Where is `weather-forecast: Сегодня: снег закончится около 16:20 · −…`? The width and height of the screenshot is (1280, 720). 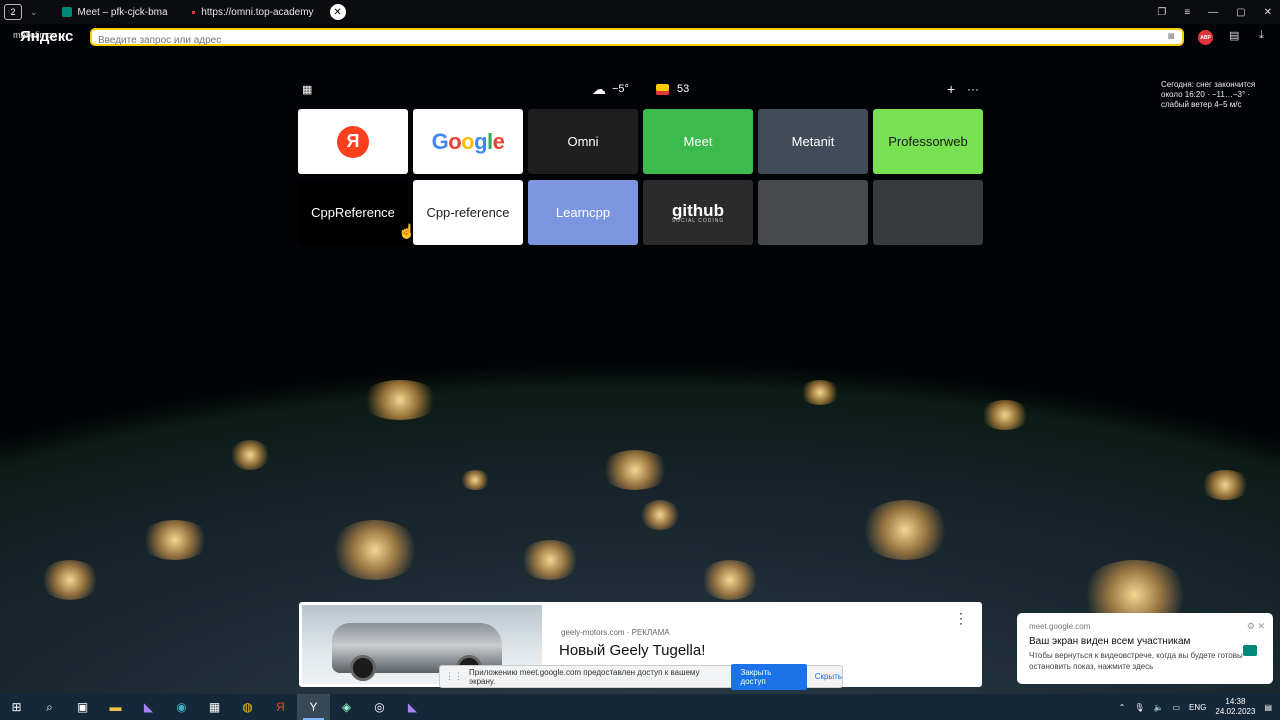 weather-forecast: Сегодня: снег закончится около 16:20 · −… is located at coordinates (1208, 94).